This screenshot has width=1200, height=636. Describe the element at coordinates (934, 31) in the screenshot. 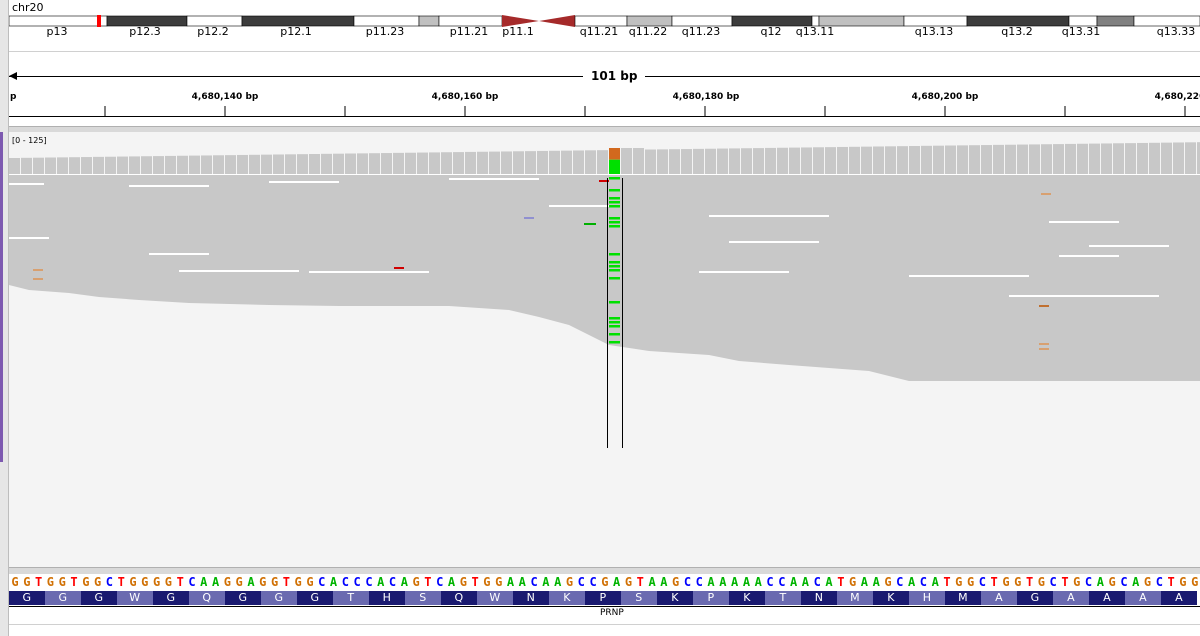

I see `band-label: q13.13` at that location.